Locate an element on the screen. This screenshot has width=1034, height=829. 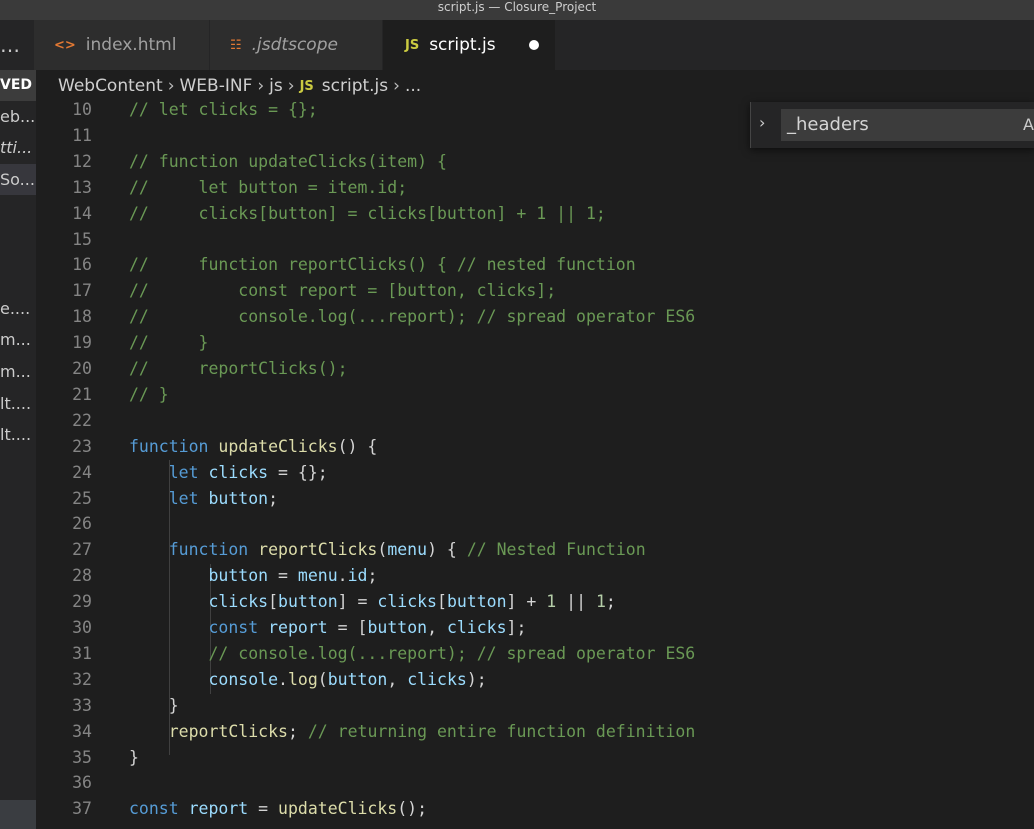
breadcrumb-item: script.js is located at coordinates (355, 86).